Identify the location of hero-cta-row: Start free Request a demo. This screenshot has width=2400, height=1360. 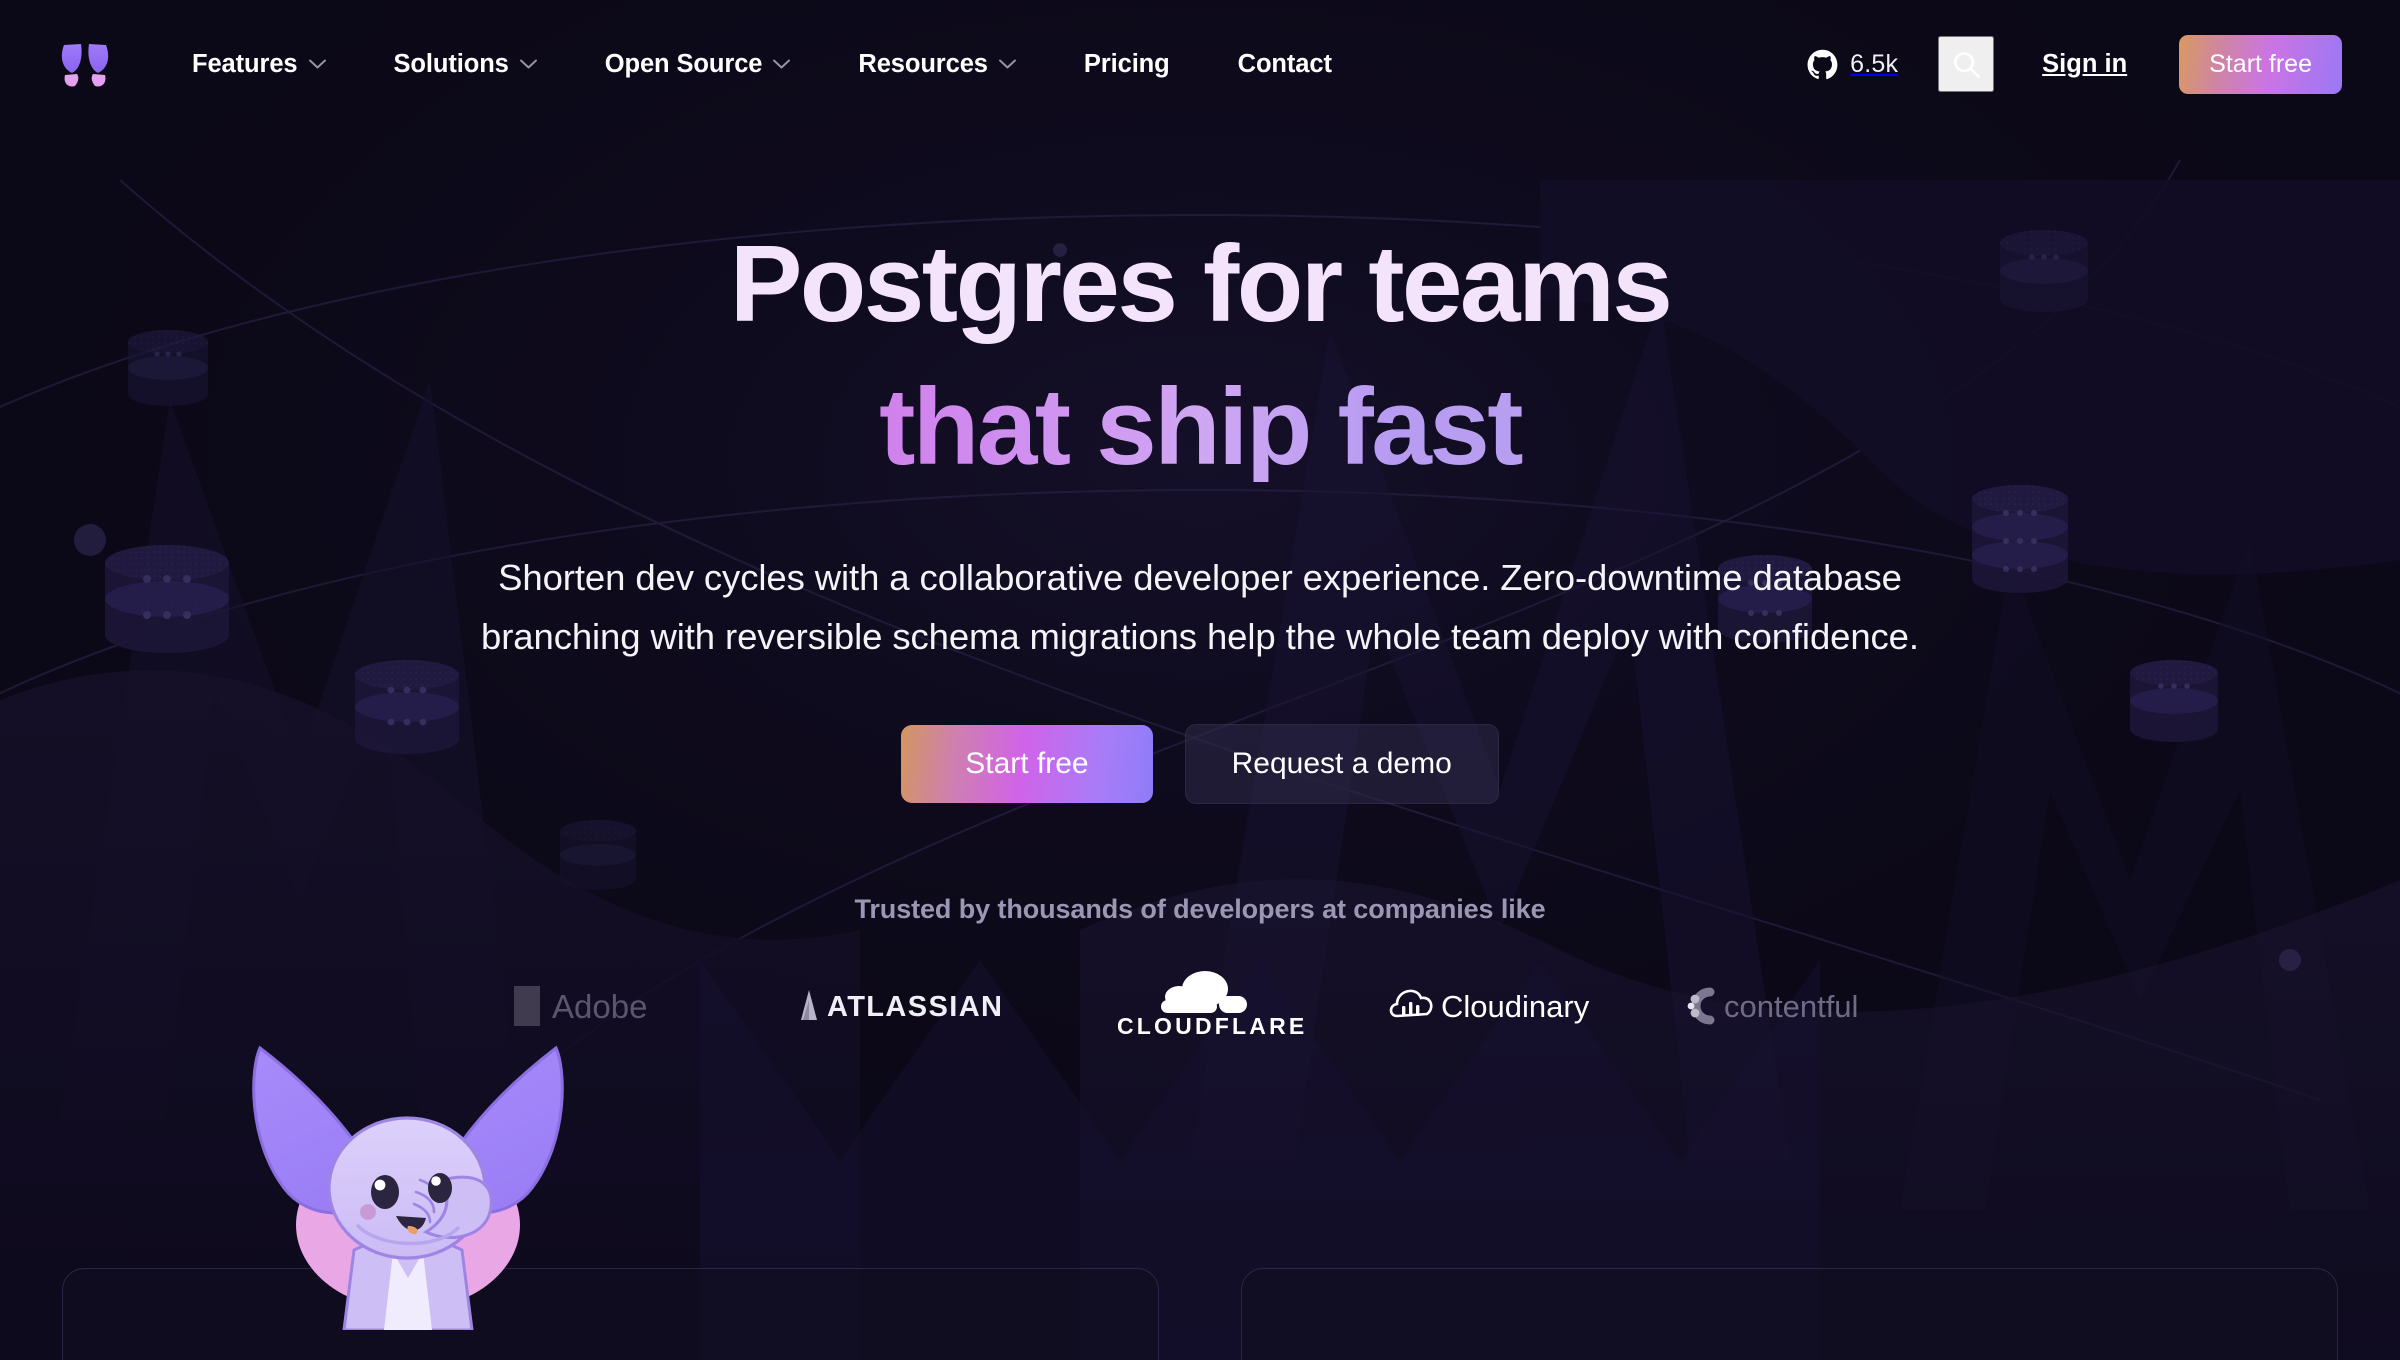
(1200, 764).